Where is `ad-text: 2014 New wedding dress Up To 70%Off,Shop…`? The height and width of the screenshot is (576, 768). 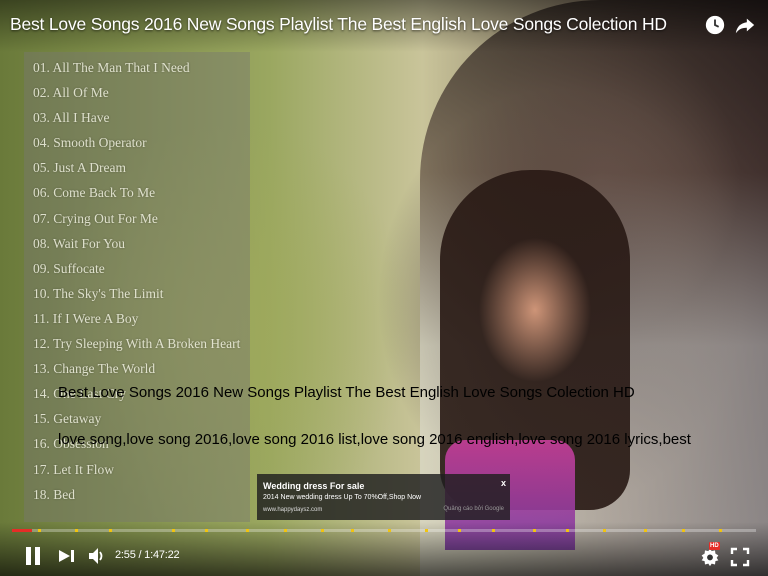
ad-text: 2014 New wedding dress Up To 70%Off,Shop… is located at coordinates (342, 497).